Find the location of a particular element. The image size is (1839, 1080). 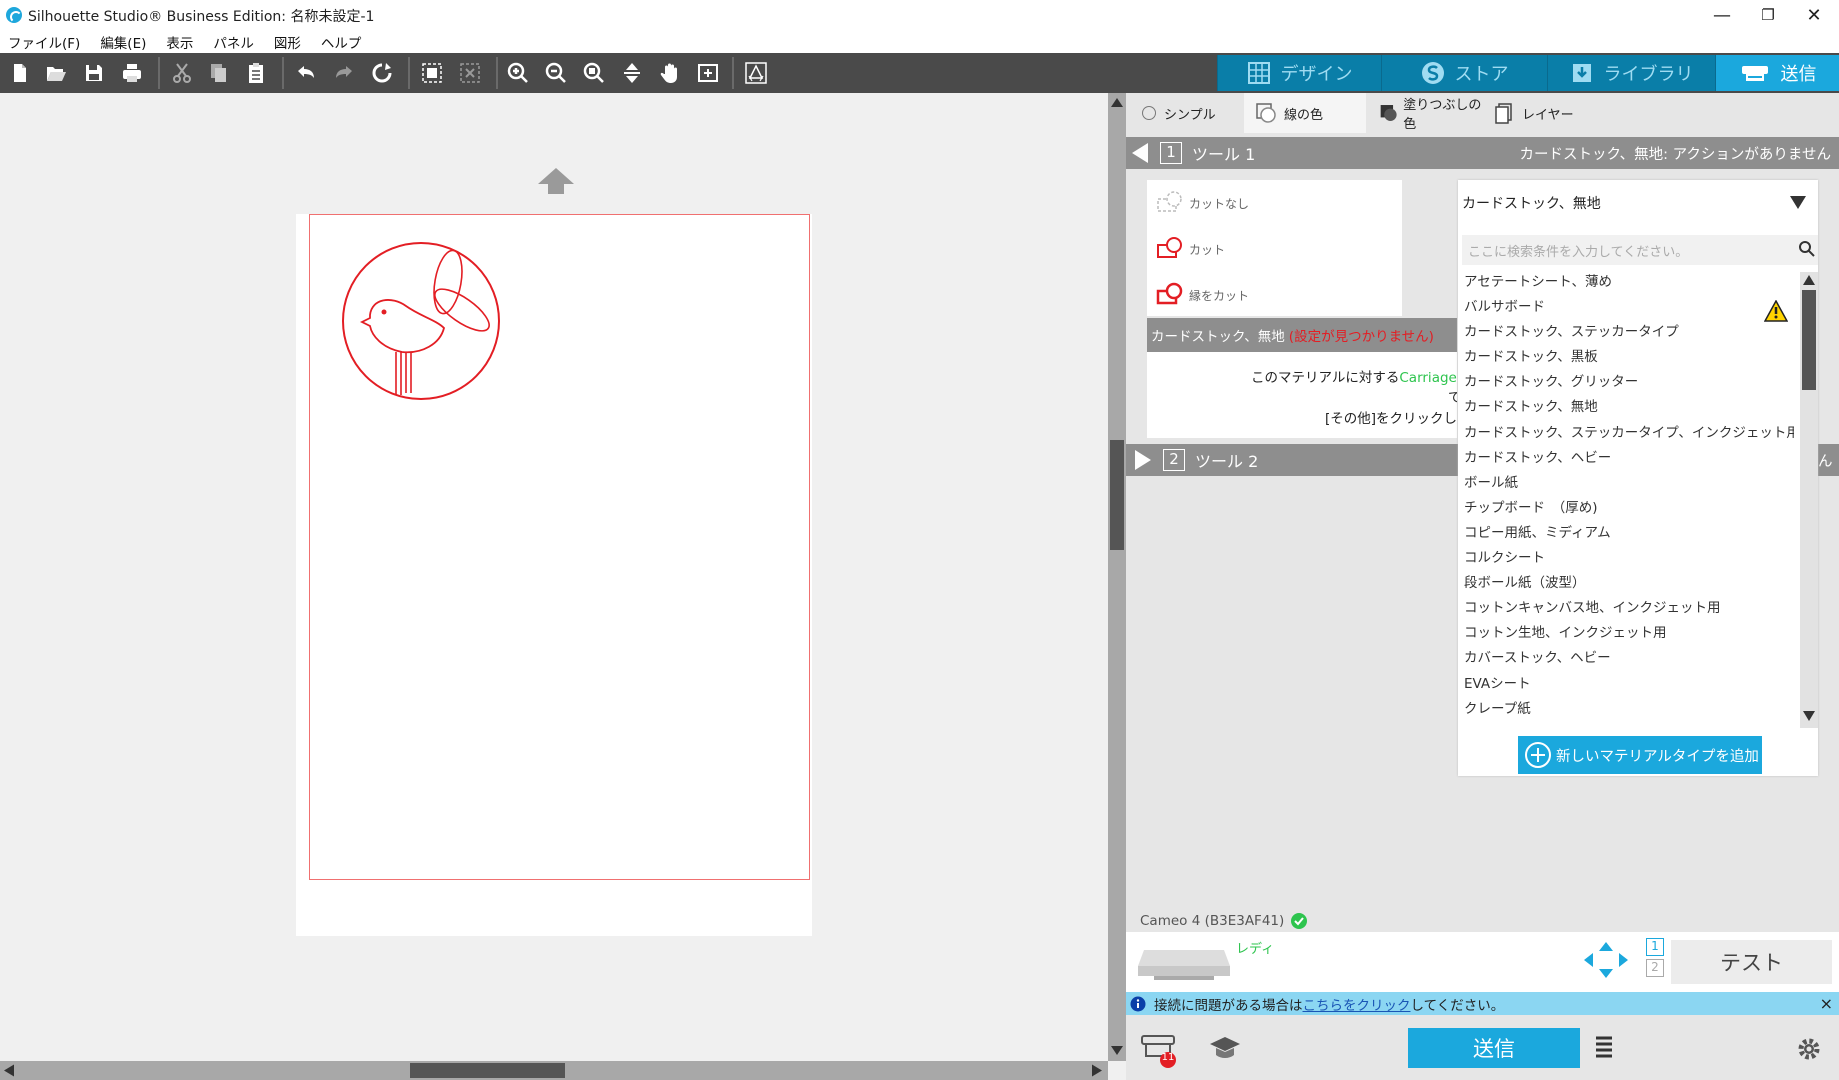

paste-icon is located at coordinates (256, 73).